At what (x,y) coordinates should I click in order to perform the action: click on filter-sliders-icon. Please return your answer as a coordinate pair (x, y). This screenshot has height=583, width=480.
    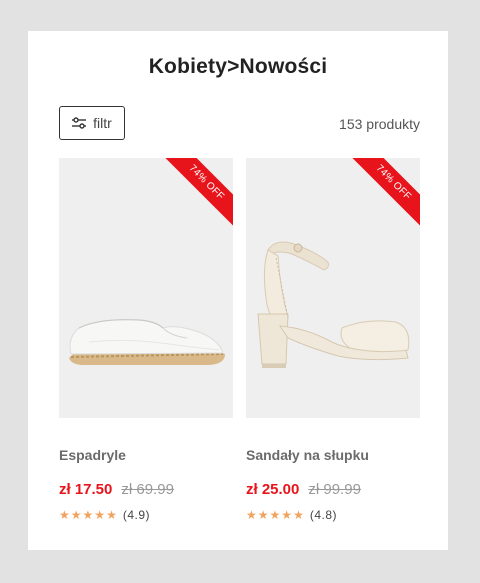
    Looking at the image, I should click on (79, 123).